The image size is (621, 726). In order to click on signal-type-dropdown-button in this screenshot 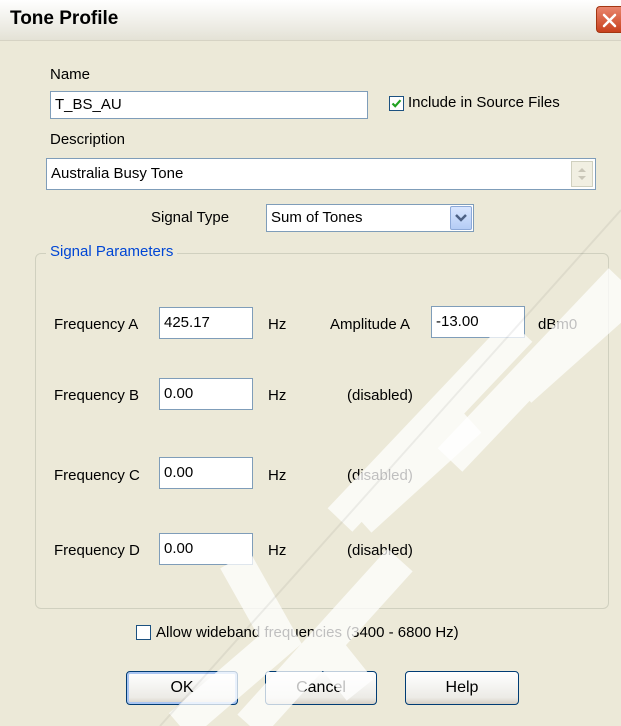, I will do `click(461, 218)`.